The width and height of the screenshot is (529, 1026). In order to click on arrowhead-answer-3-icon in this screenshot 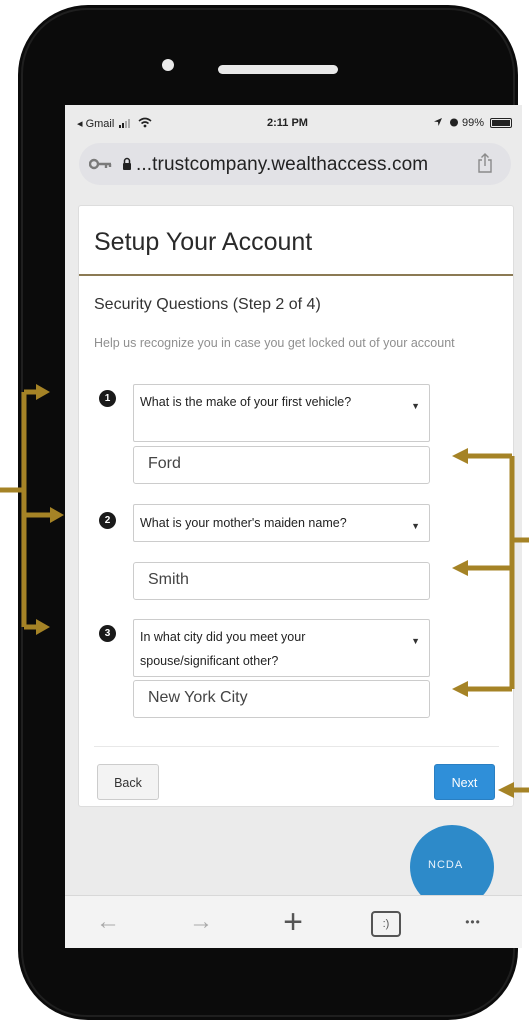, I will do `click(460, 689)`.